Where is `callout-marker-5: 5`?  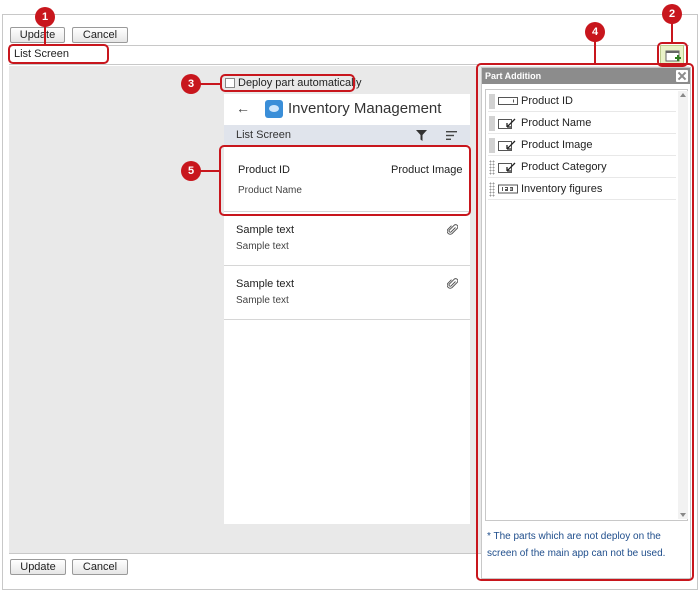
callout-marker-5: 5 is located at coordinates (191, 171).